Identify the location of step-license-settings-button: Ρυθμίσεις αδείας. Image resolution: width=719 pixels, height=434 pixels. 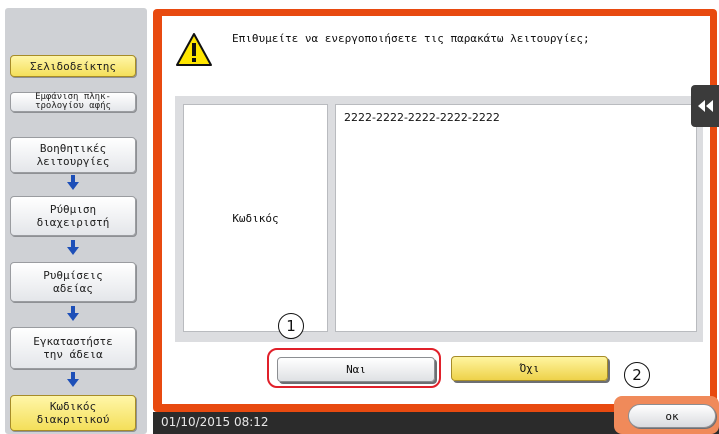
(73, 282).